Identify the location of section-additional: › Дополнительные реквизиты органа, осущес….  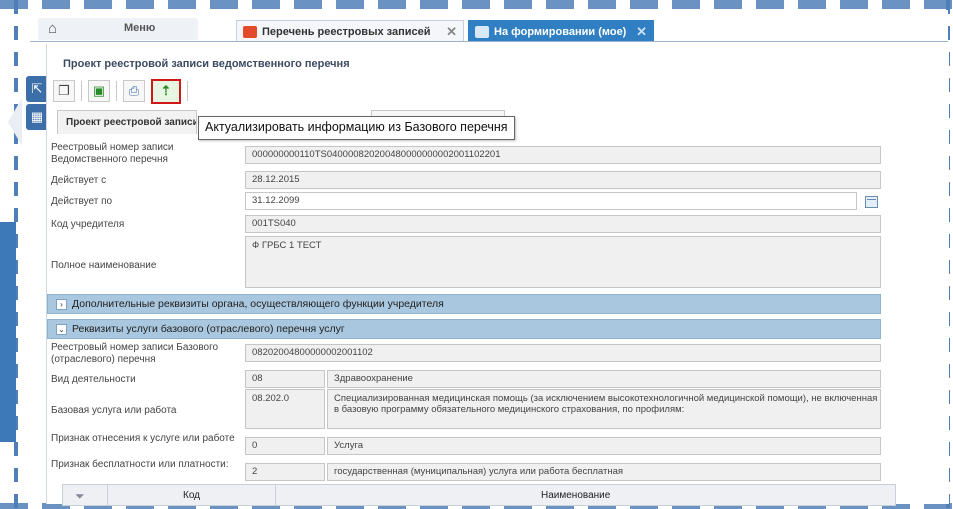
(464, 304).